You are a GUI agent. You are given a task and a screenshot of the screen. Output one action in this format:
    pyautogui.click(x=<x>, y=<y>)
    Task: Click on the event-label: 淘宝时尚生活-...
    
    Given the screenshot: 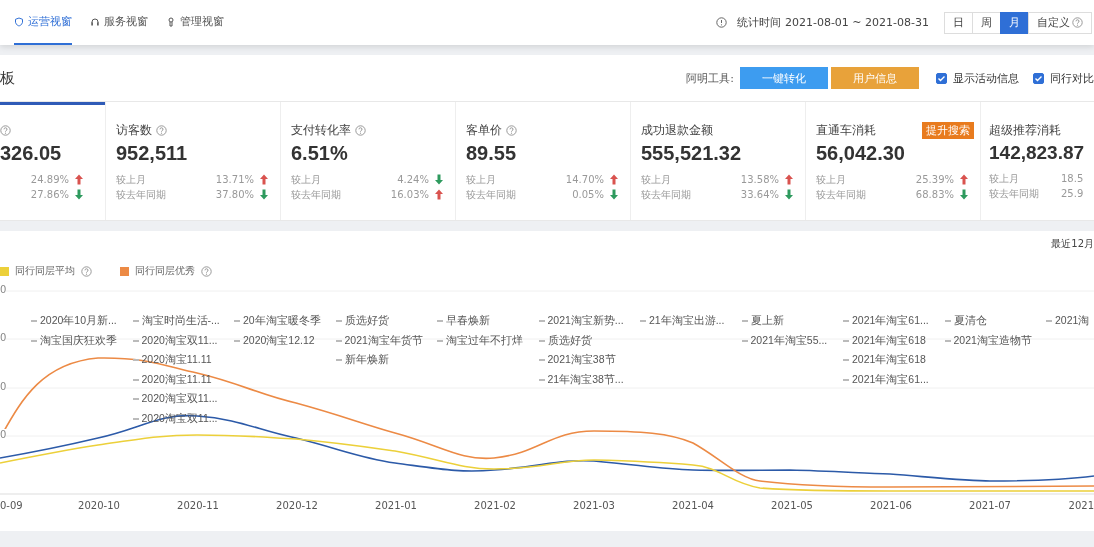 What is the action you would take?
    pyautogui.click(x=180, y=321)
    